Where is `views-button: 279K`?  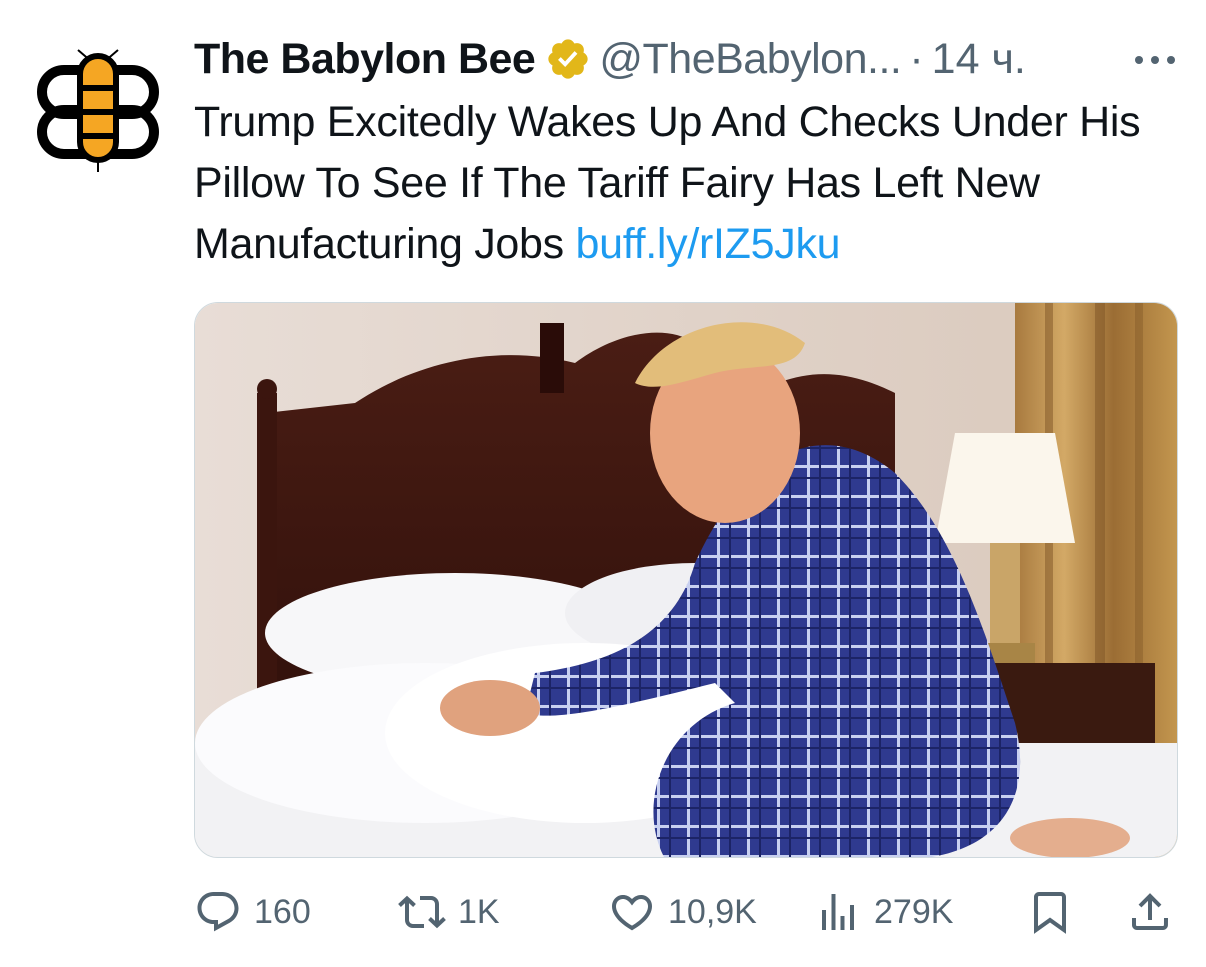
views-button: 279K is located at coordinates (883, 912).